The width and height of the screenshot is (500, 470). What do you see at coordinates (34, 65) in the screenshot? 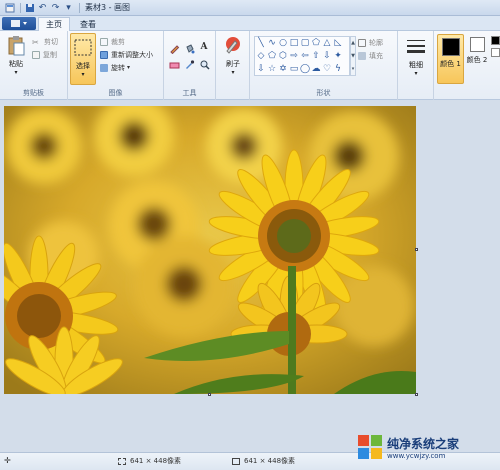
I see `clipboard-group: 粘贴 ▾ ✂ 剪切 复制 剪贴板` at bounding box center [34, 65].